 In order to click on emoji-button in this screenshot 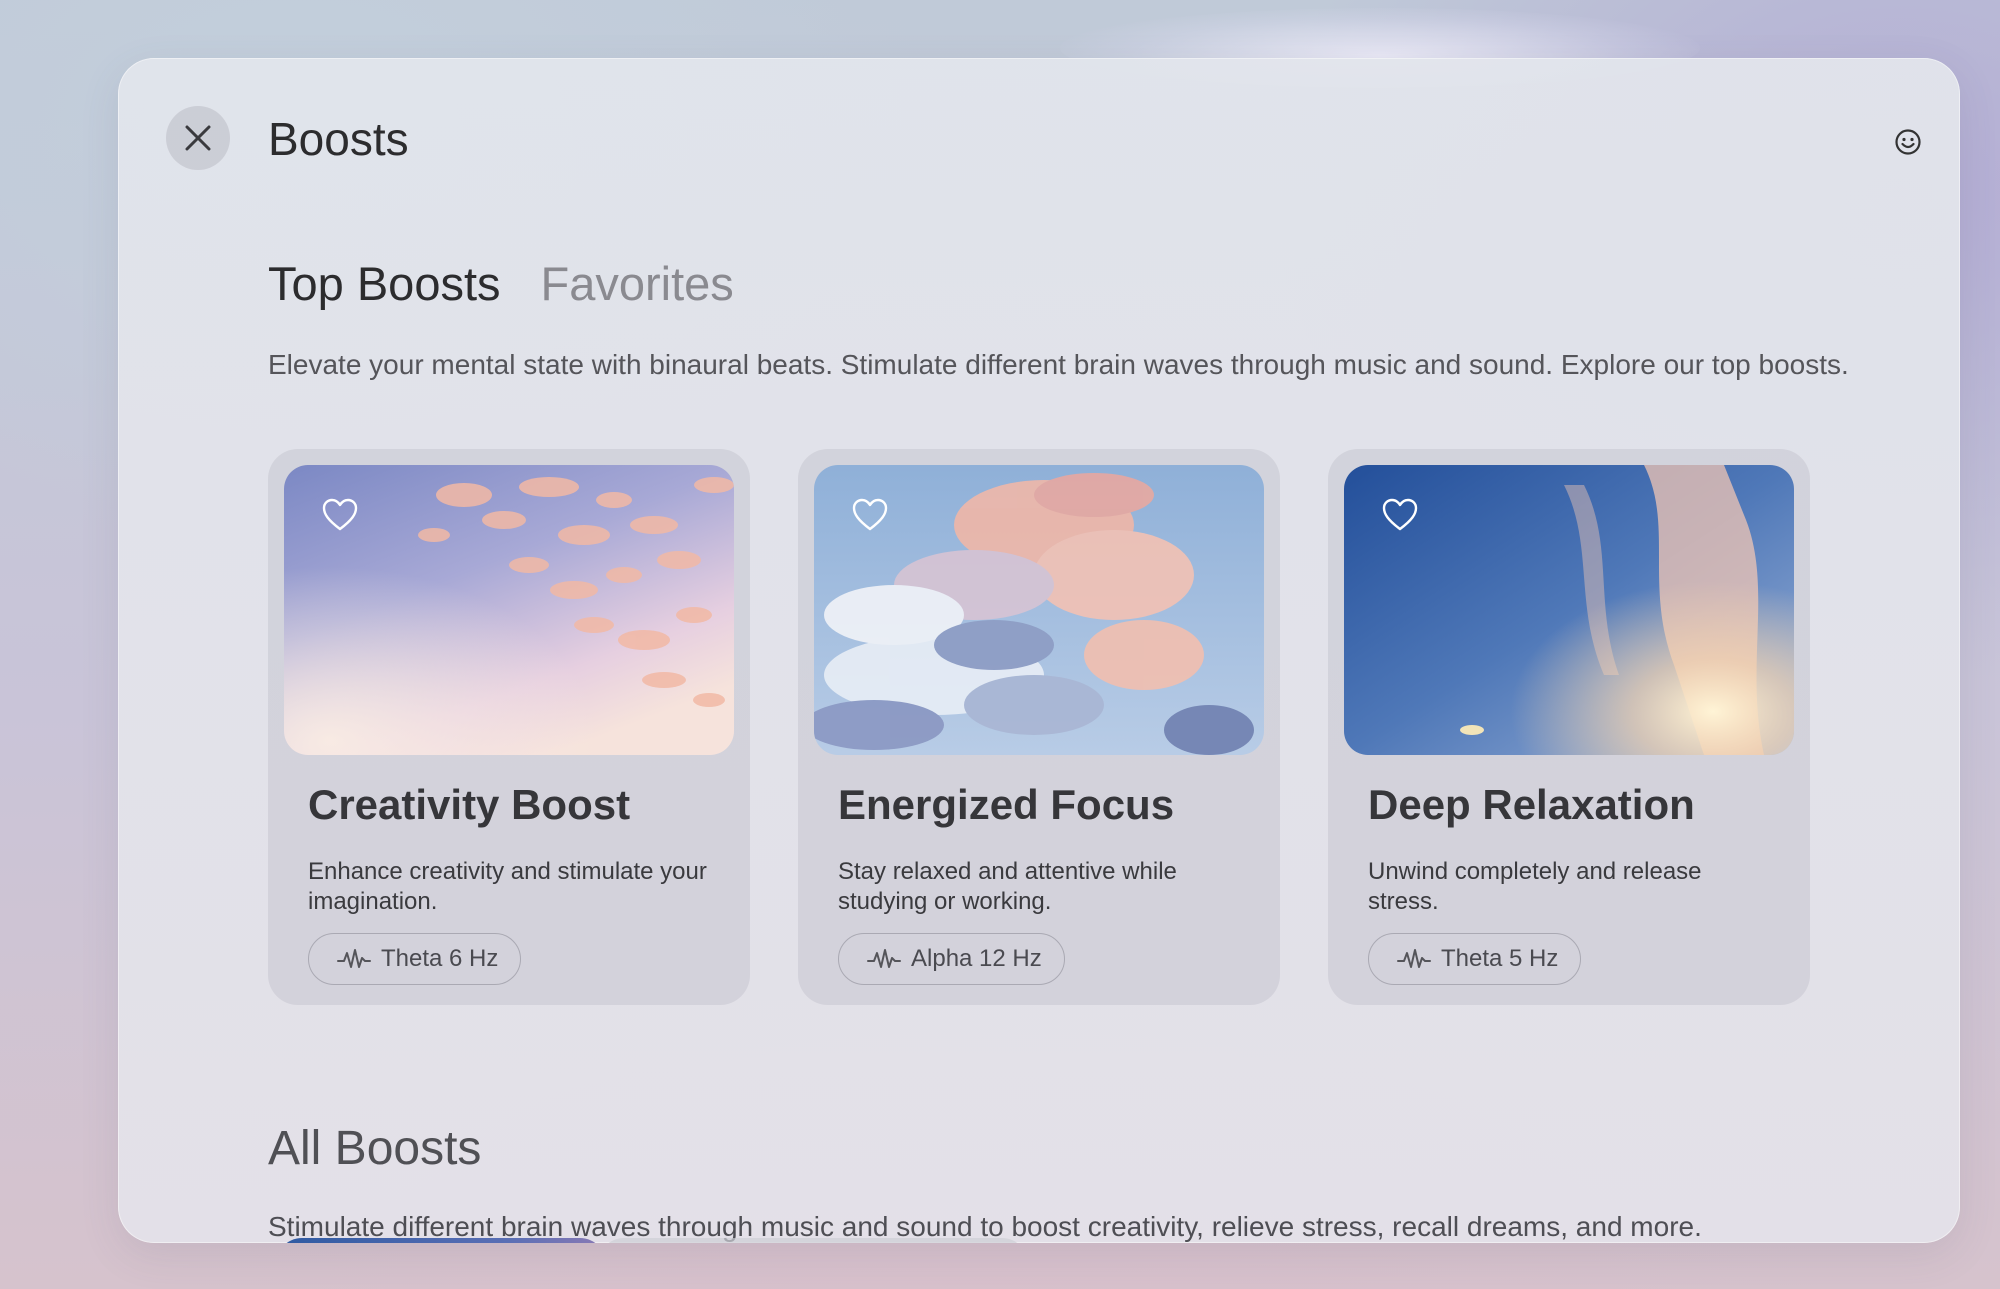, I will do `click(1908, 142)`.